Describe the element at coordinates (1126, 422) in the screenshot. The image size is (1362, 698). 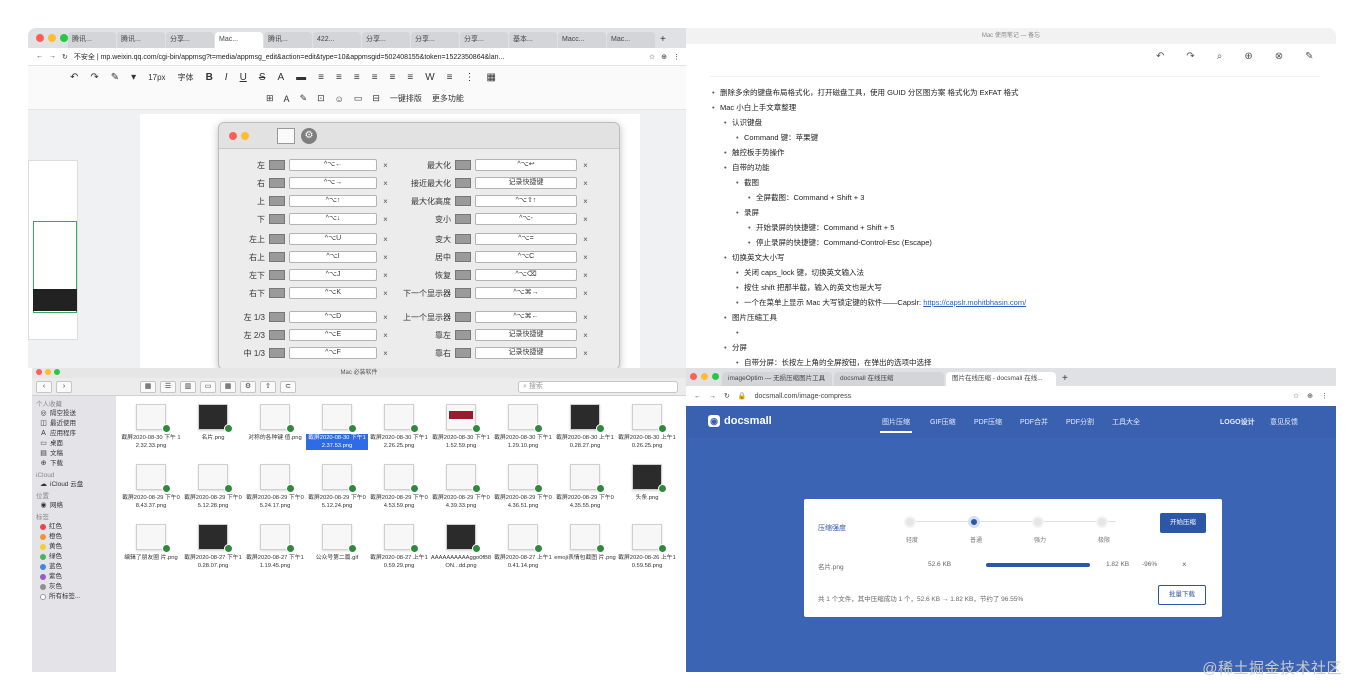
I see `nav-tools: 工具大全` at that location.